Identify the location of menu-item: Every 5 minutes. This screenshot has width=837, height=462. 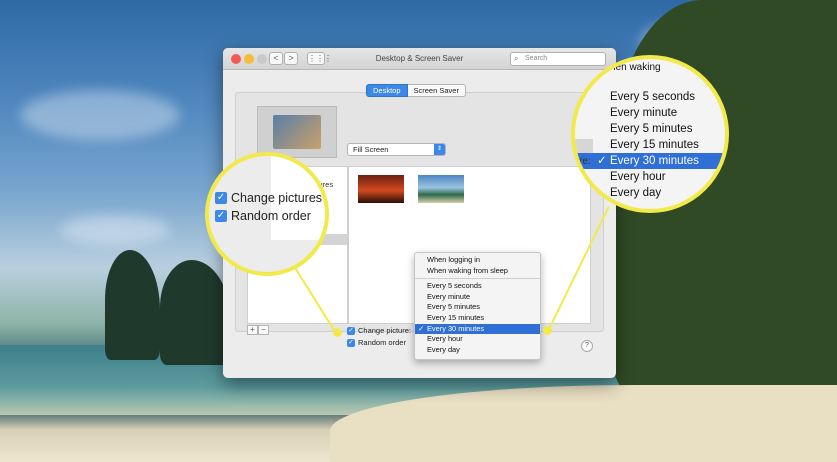
(477, 307).